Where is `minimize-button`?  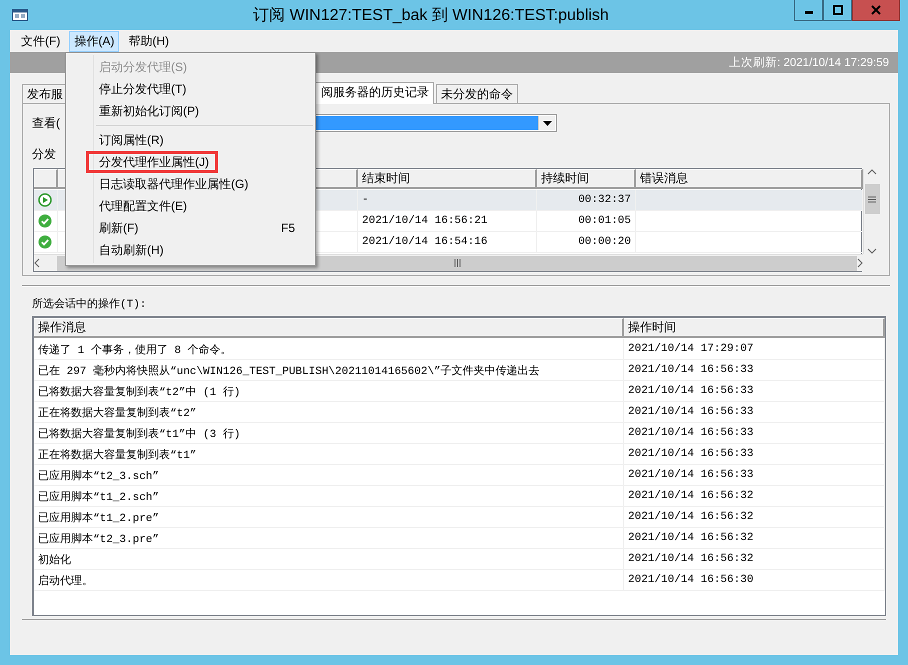 minimize-button is located at coordinates (808, 10).